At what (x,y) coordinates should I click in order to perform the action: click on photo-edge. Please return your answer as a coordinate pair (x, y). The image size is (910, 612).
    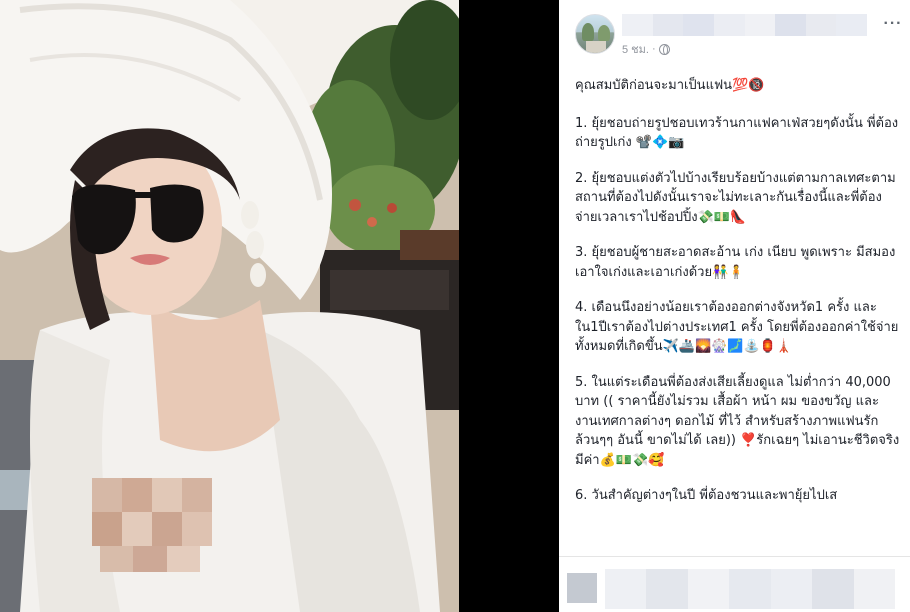
    Looking at the image, I should click on (509, 306).